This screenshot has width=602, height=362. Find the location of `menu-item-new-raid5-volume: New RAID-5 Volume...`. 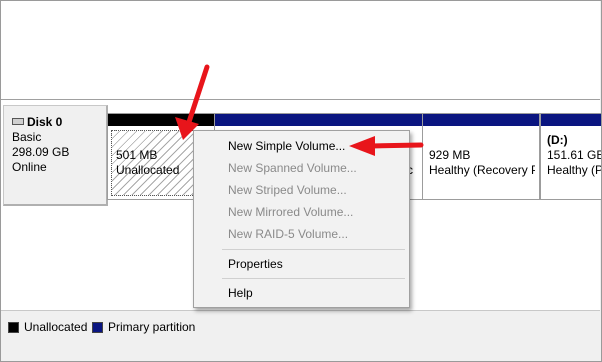

menu-item-new-raid5-volume: New RAID-5 Volume... is located at coordinates (288, 234).